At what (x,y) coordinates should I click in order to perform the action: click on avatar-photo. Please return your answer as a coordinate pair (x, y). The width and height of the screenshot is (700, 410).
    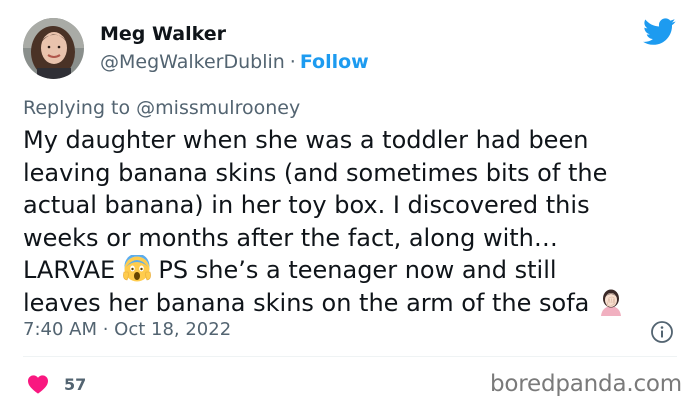
    Looking at the image, I should click on (53, 48).